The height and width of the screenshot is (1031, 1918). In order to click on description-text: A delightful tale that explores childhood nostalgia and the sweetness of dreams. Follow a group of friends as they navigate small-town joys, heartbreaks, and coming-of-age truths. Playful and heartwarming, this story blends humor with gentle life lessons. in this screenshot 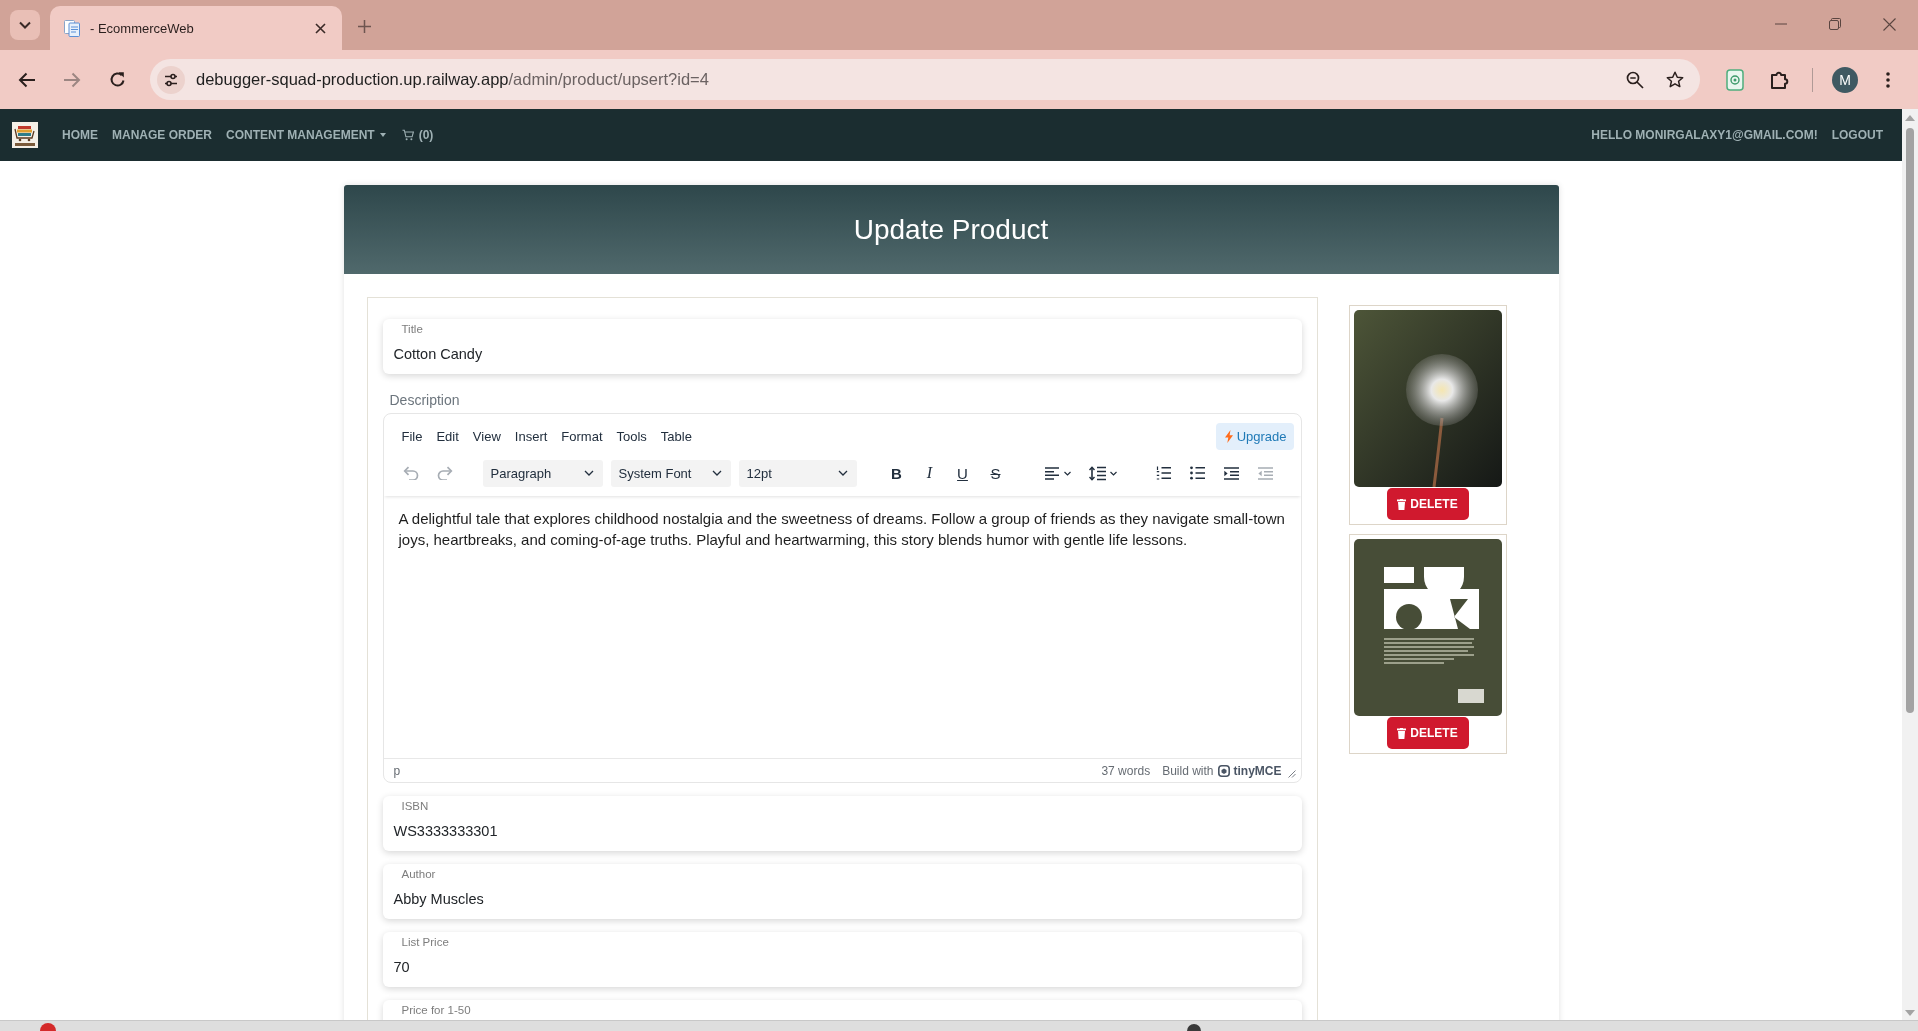, I will do `click(842, 529)`.